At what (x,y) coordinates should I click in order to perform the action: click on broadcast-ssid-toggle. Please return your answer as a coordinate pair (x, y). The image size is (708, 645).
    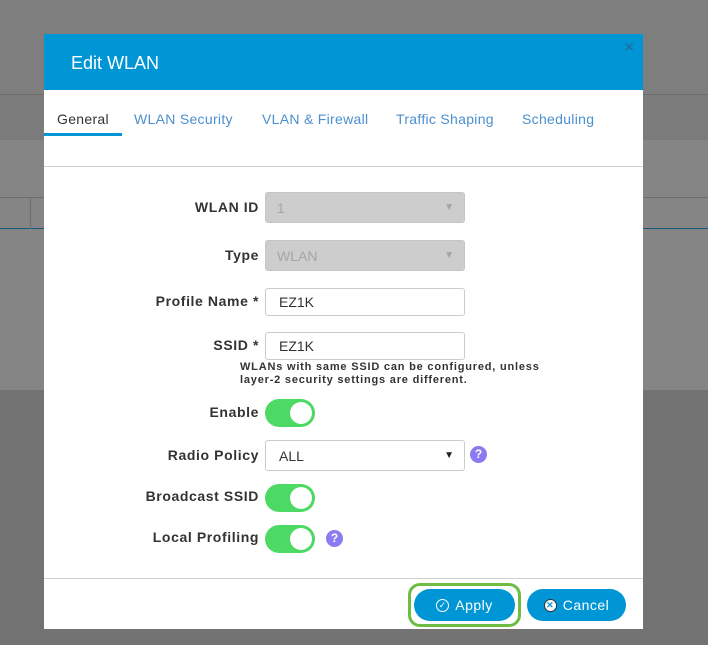
    Looking at the image, I should click on (290, 498).